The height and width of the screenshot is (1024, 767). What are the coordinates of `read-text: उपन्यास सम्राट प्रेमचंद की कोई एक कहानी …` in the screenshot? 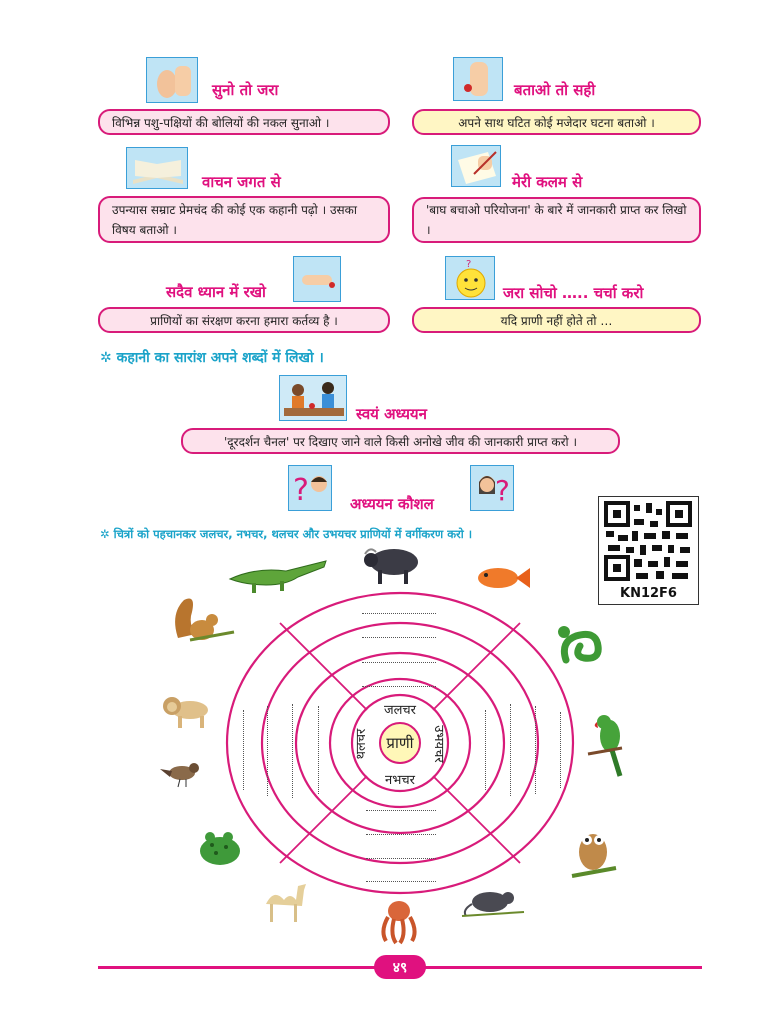 It's located at (244, 219).